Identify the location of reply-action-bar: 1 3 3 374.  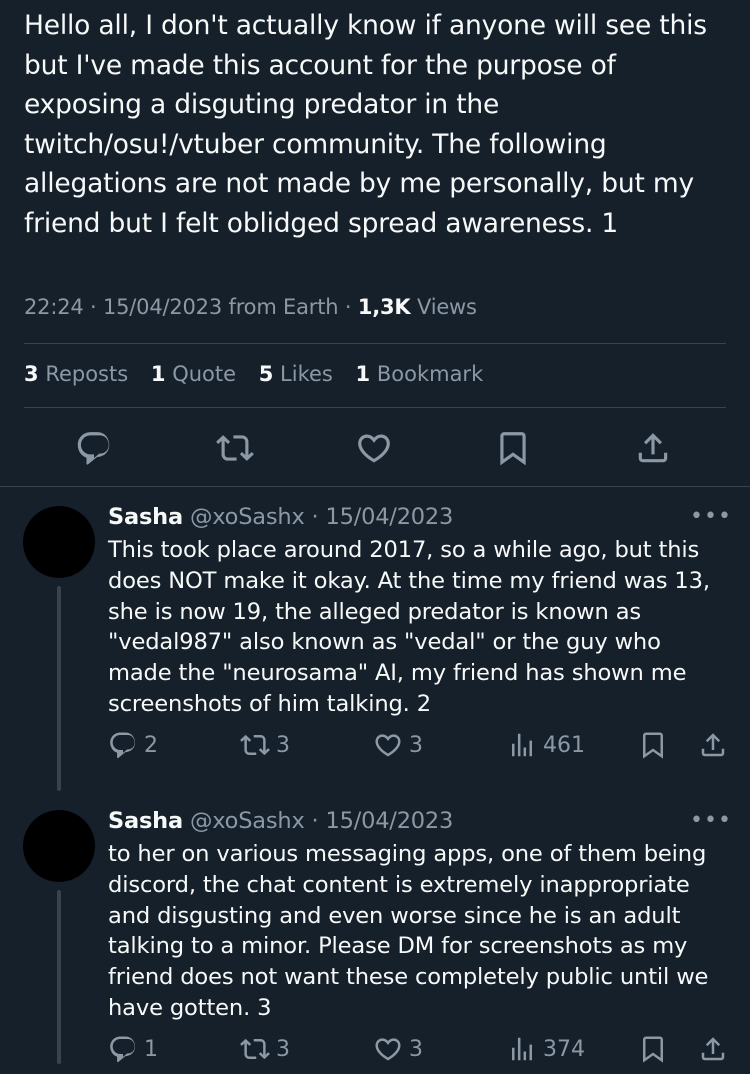
(375, 1054).